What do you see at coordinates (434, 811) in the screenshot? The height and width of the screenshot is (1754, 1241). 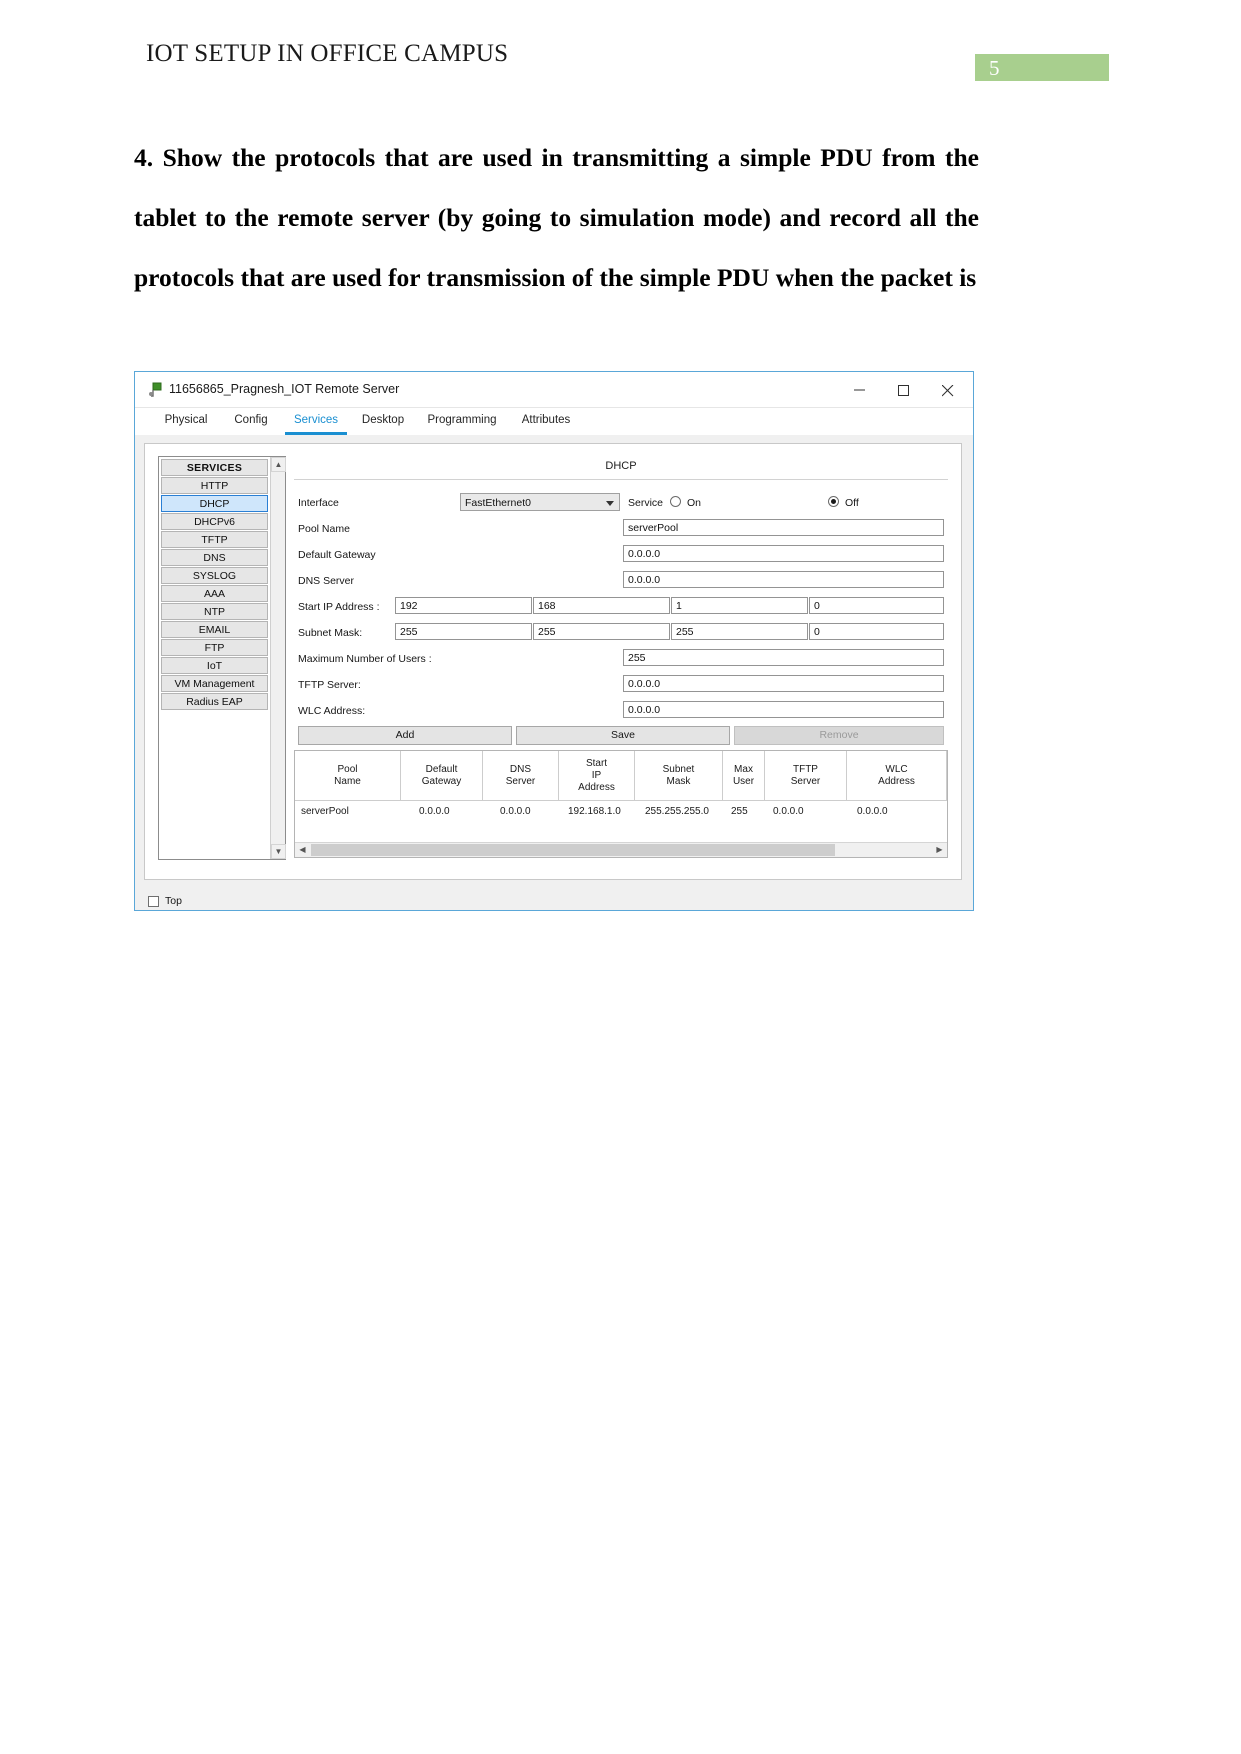 I see `cell-default-gateway: 0.0.0.0` at bounding box center [434, 811].